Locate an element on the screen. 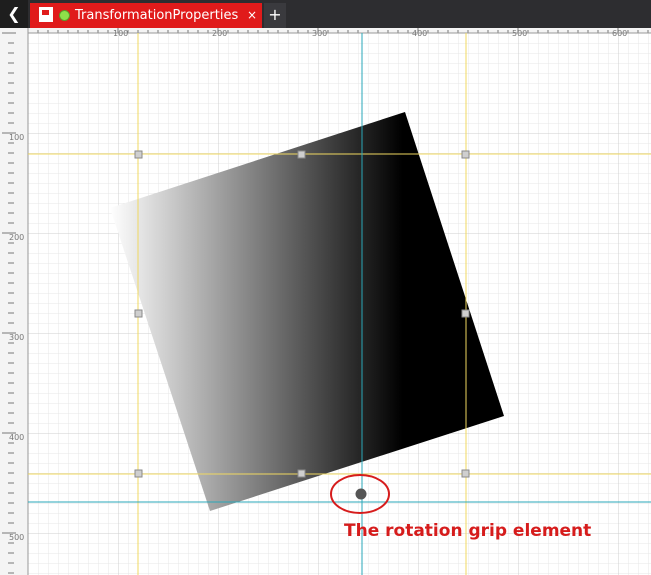  tab-title: TransformationProperties is located at coordinates (157, 15).